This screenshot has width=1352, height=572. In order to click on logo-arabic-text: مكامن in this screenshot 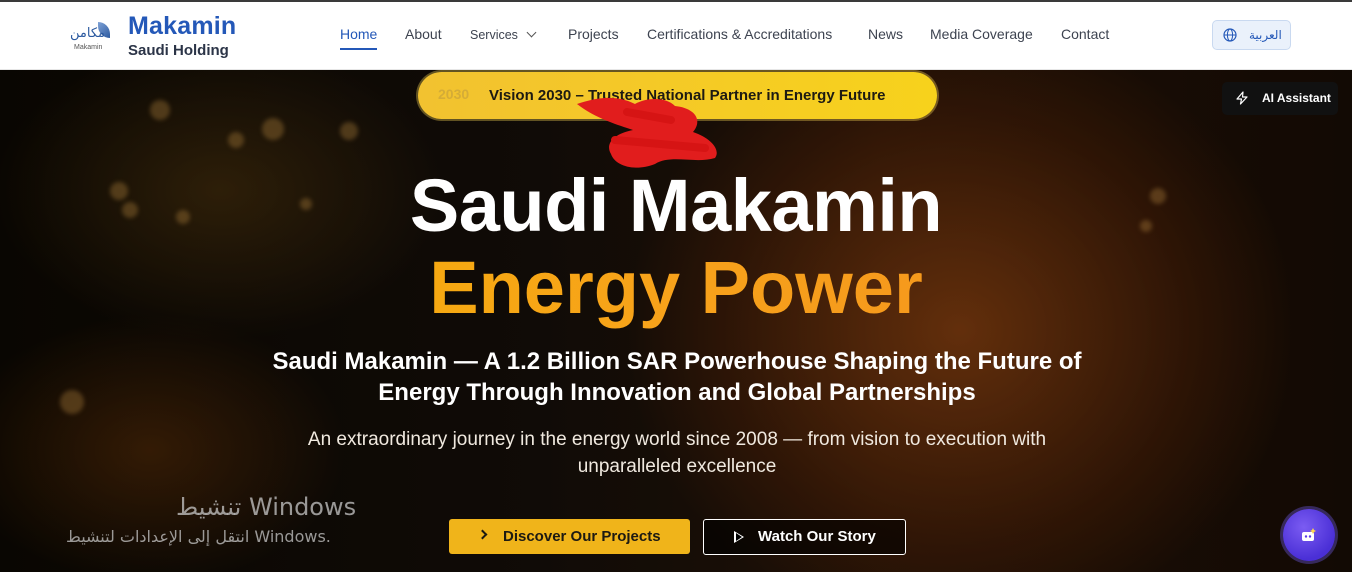, I will do `click(87, 33)`.